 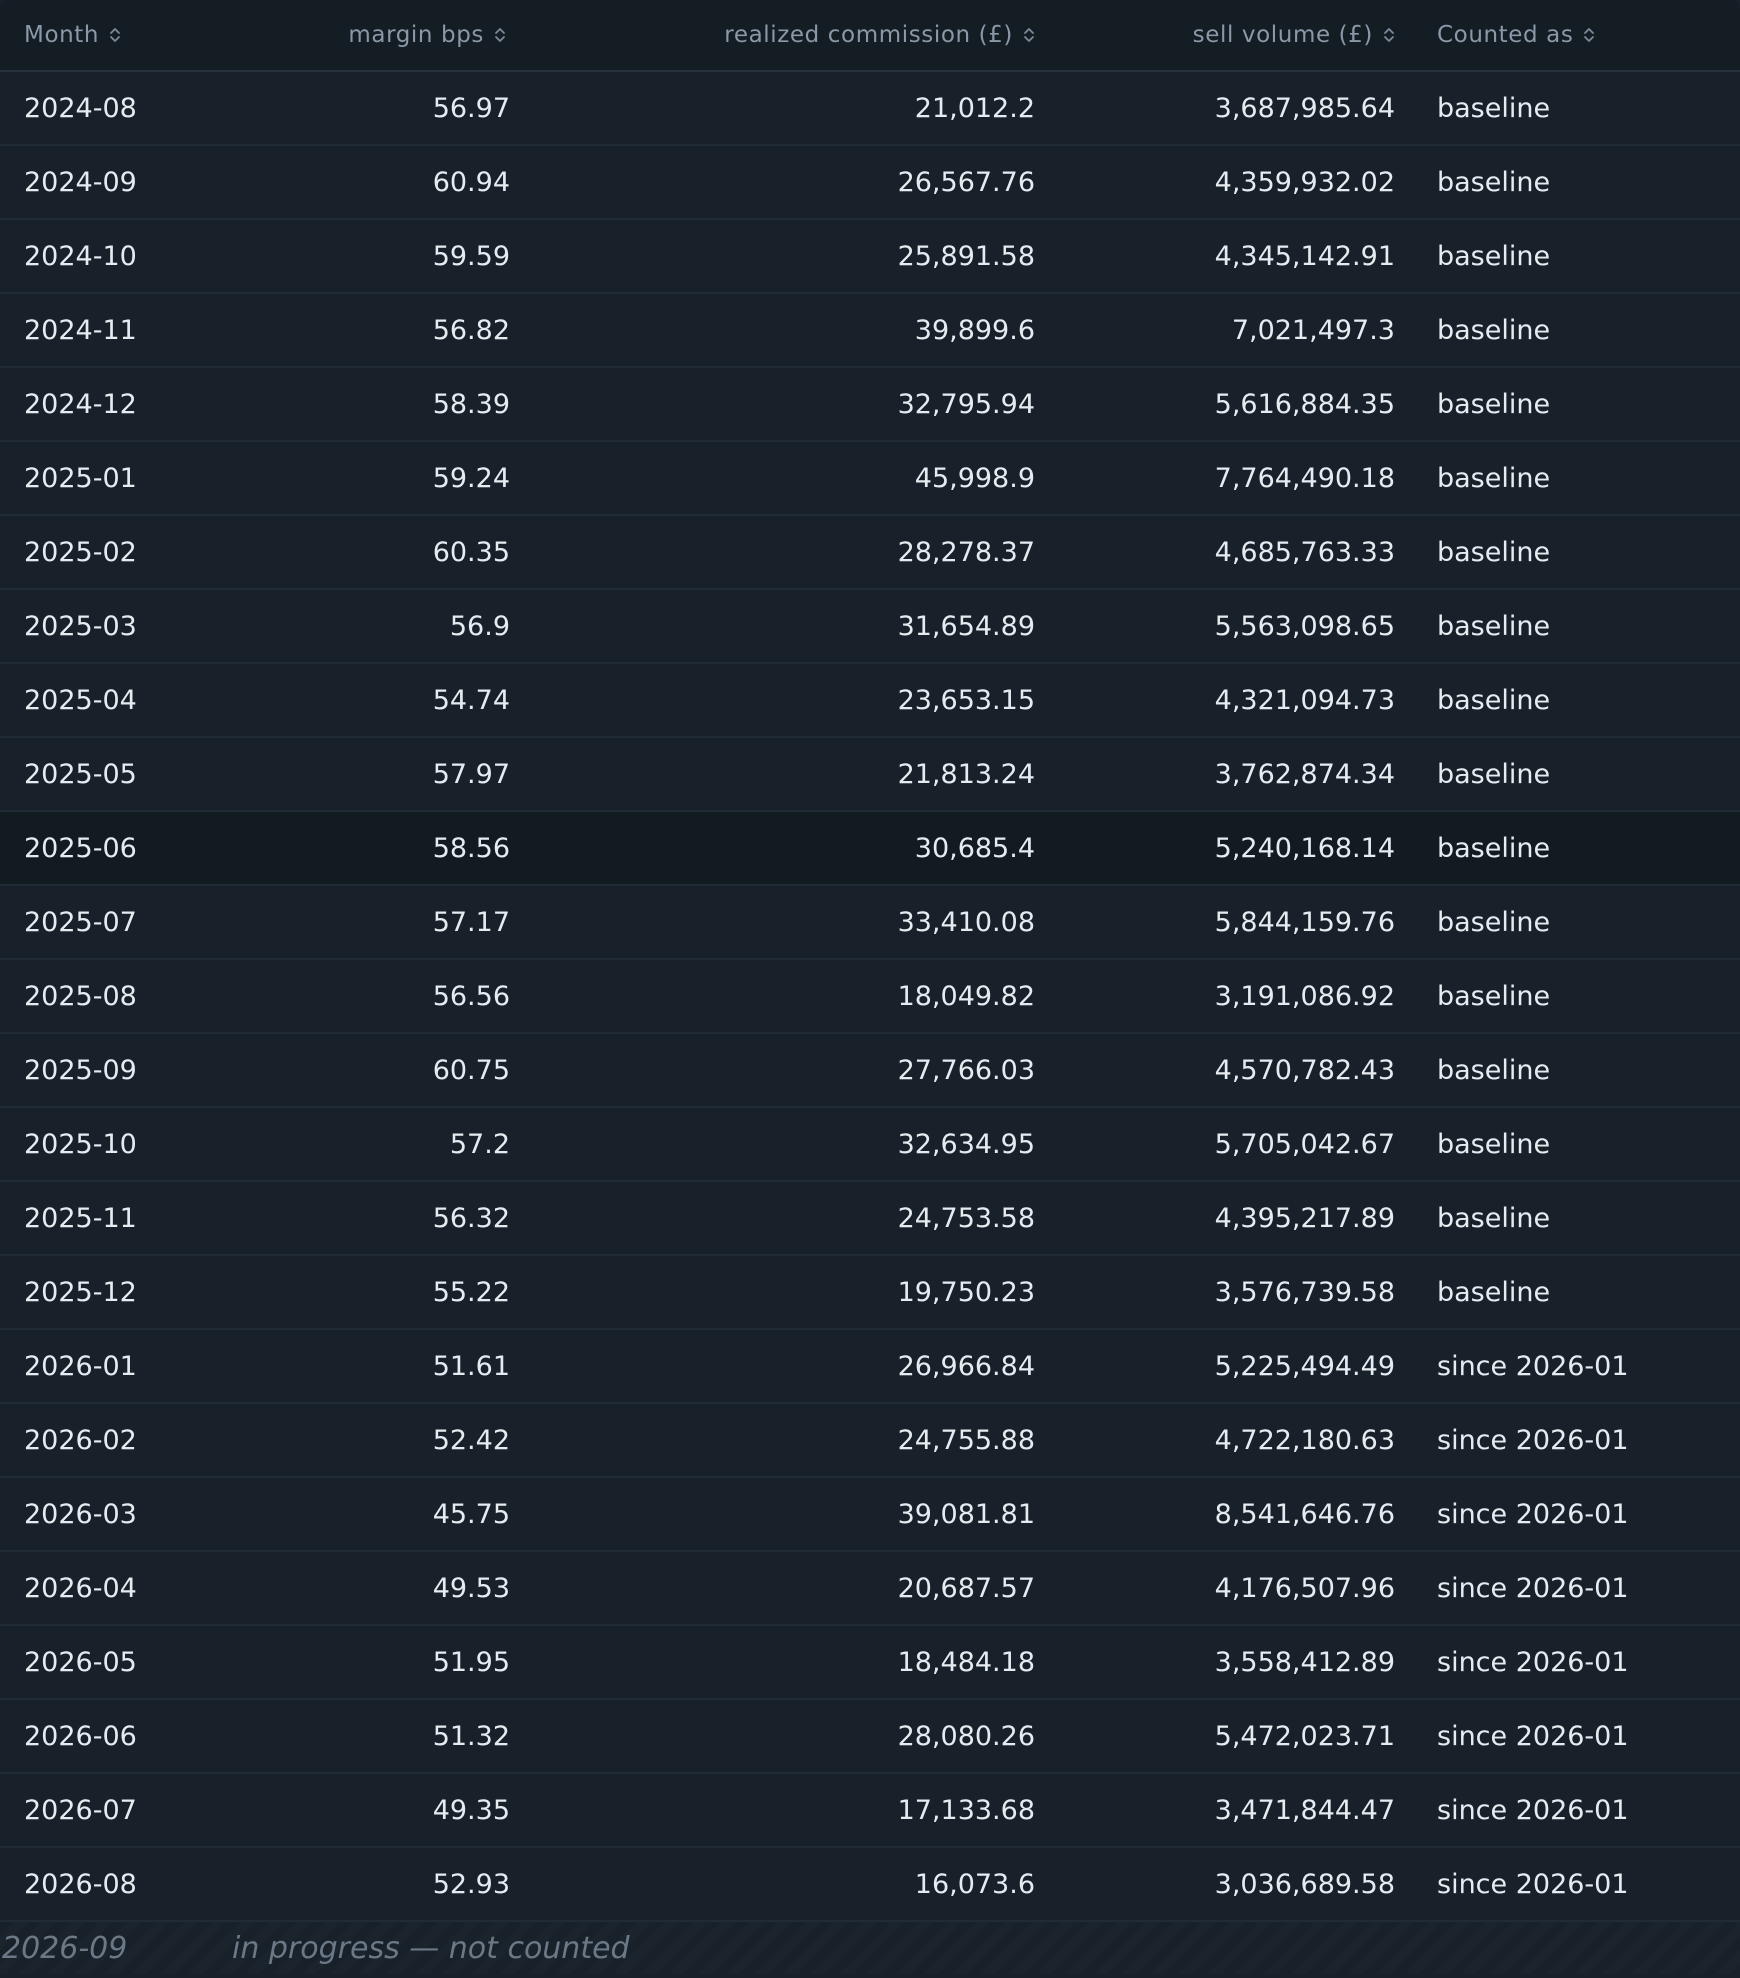 I want to click on cell-margin-bps: 45.75, so click(x=471, y=1514).